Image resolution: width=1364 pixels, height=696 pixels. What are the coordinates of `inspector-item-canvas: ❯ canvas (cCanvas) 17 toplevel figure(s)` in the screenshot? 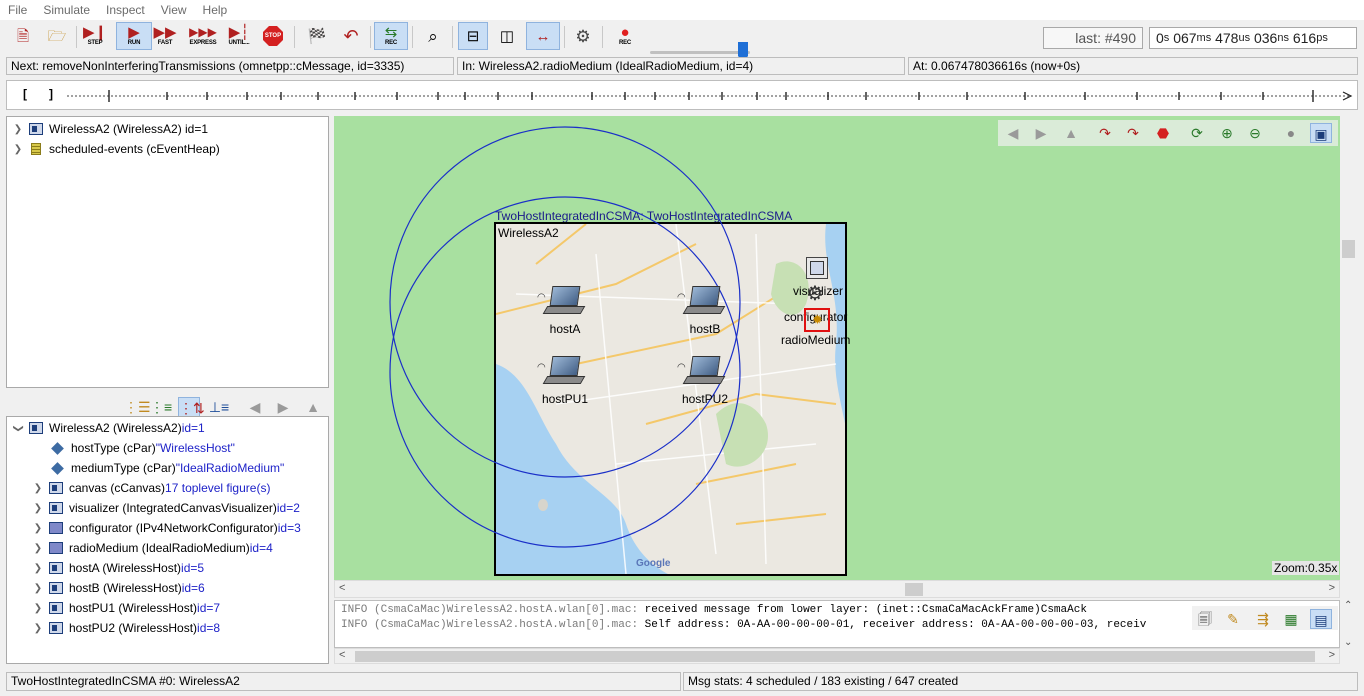 It's located at (152, 488).